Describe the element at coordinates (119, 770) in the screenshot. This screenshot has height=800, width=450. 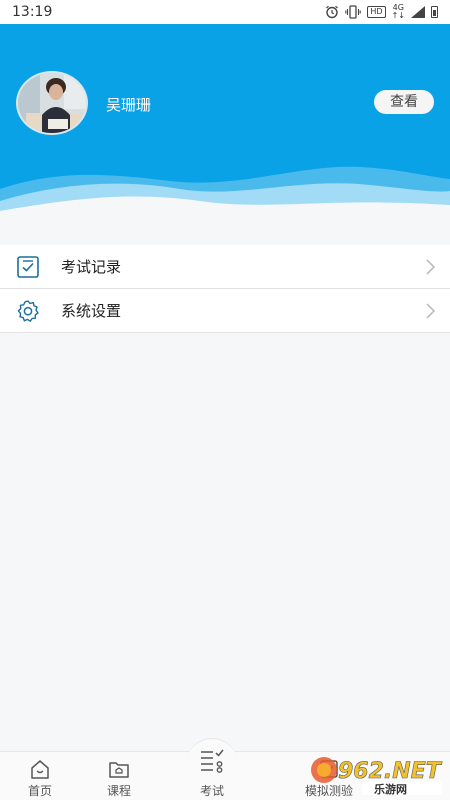
I see `folder-icon` at that location.